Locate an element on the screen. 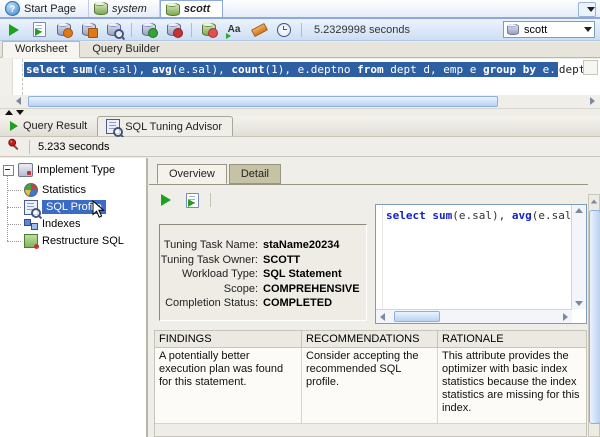  advisor-toolbar: 5.233 seconds is located at coordinates (300, 147).